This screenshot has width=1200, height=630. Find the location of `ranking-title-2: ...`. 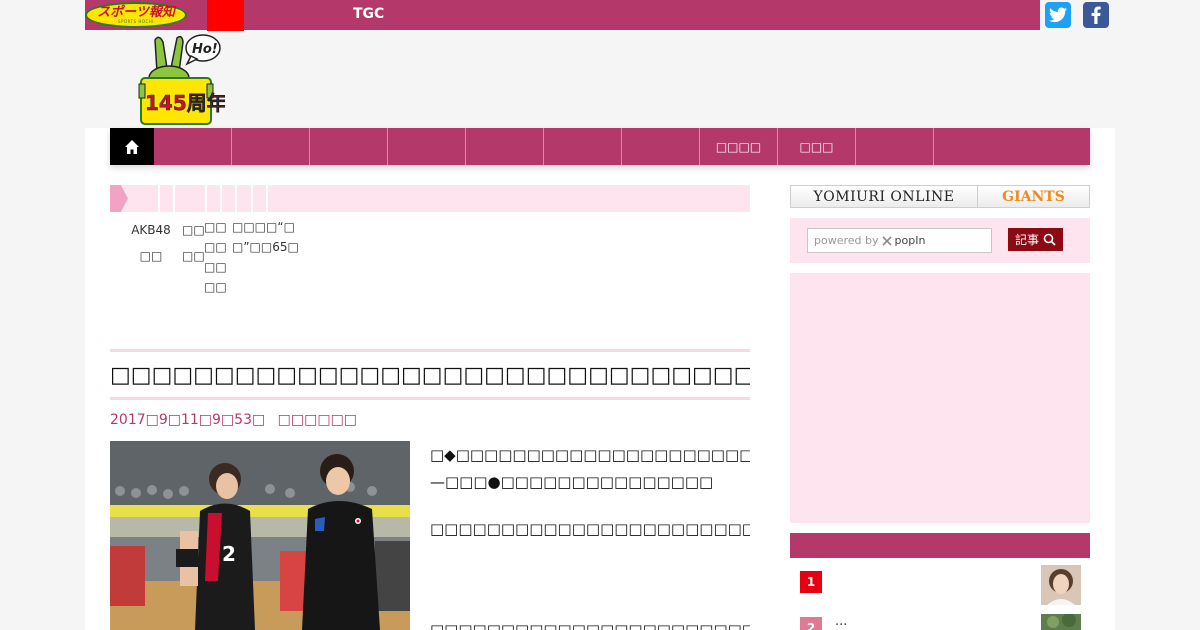

ranking-title-2: ... is located at coordinates (841, 621).